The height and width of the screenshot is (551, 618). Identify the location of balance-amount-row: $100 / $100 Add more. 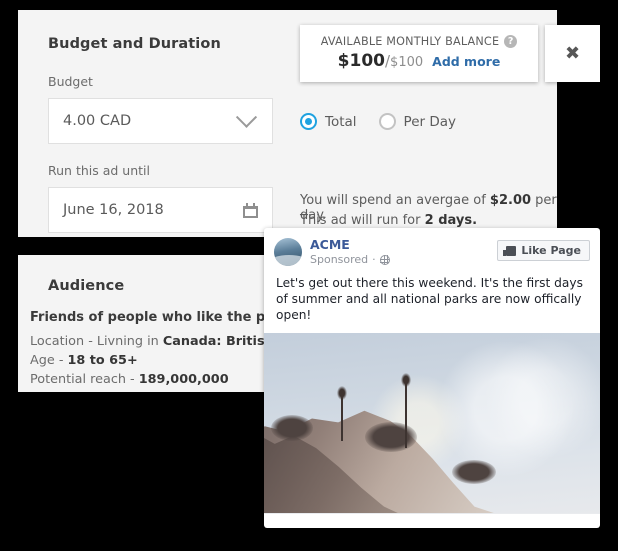
(419, 61).